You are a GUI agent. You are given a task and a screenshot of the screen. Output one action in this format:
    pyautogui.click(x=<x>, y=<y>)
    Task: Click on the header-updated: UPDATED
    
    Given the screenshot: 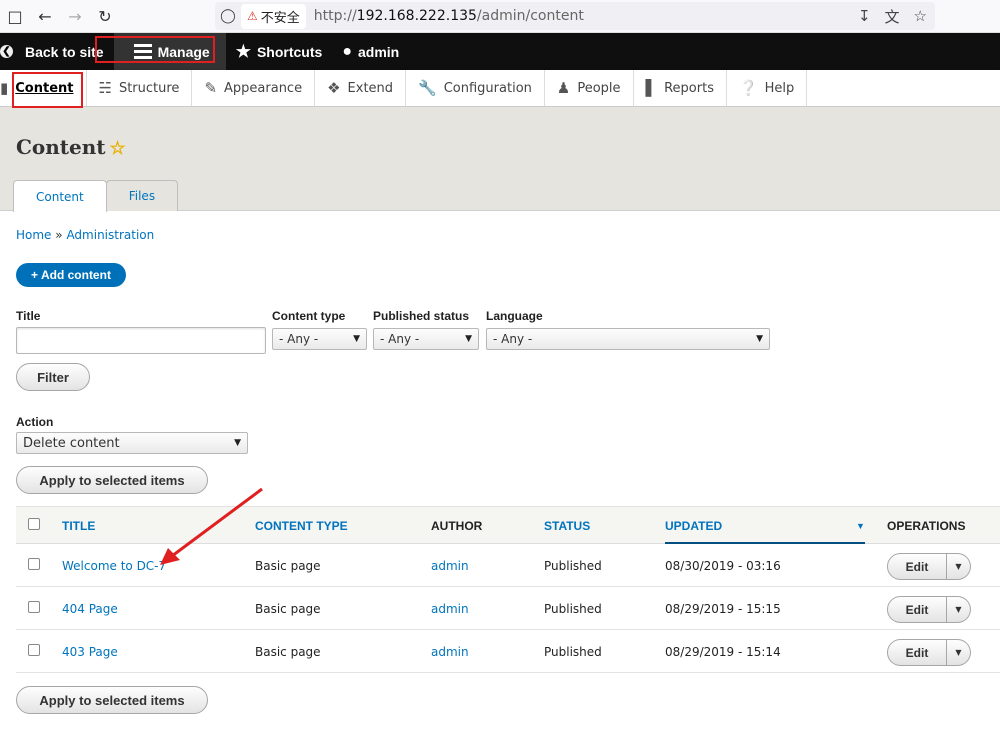 What is the action you would take?
    pyautogui.click(x=693, y=526)
    